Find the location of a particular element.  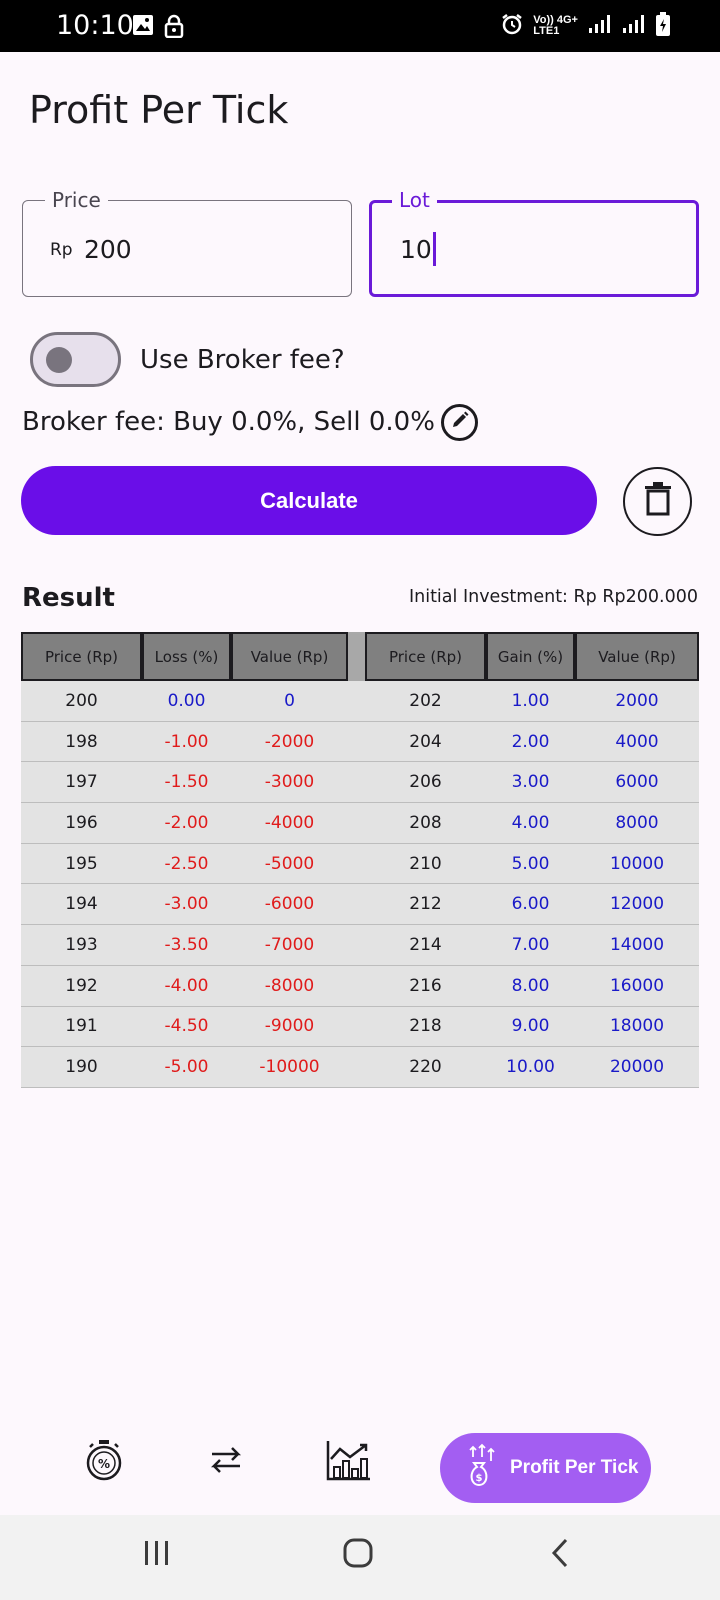

table-row: 197 -1.50 -3000 206 3.00 6000 is located at coordinates (360, 783).